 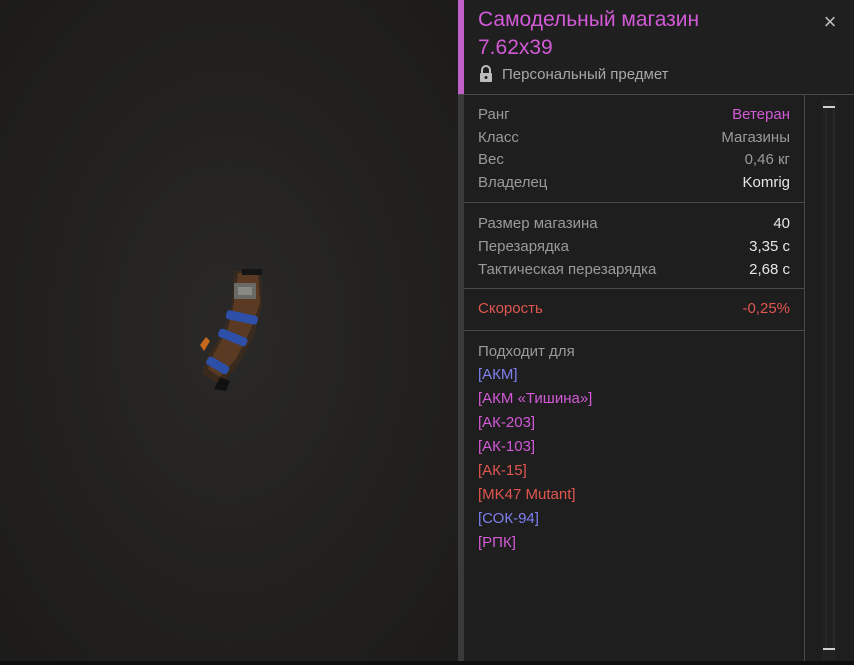 I want to click on compatible-weapon-link: [АК-15], so click(x=502, y=471).